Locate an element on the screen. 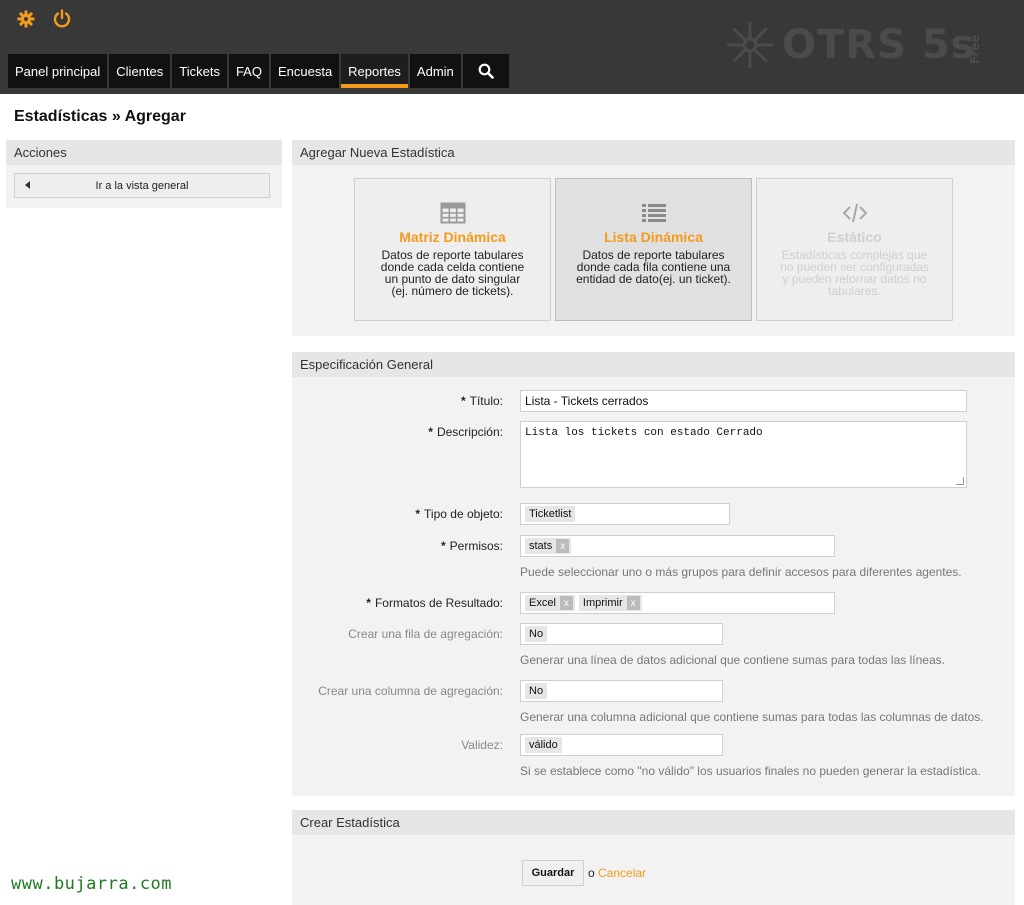 This screenshot has height=905, width=1024. format-tag-print: Imprimir x is located at coordinates (610, 603).